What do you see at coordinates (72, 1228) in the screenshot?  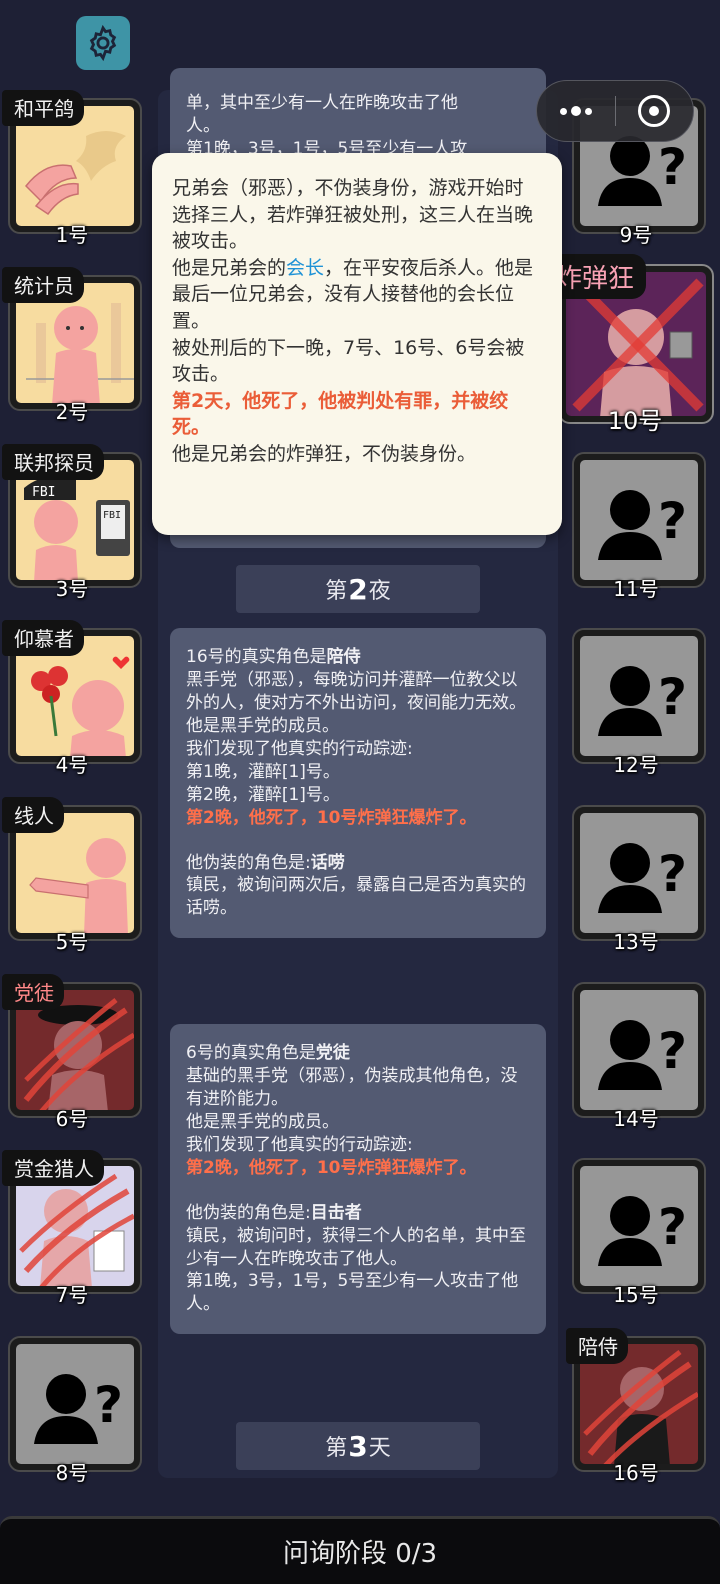 I see `player-7: 赏金猎人 7号` at bounding box center [72, 1228].